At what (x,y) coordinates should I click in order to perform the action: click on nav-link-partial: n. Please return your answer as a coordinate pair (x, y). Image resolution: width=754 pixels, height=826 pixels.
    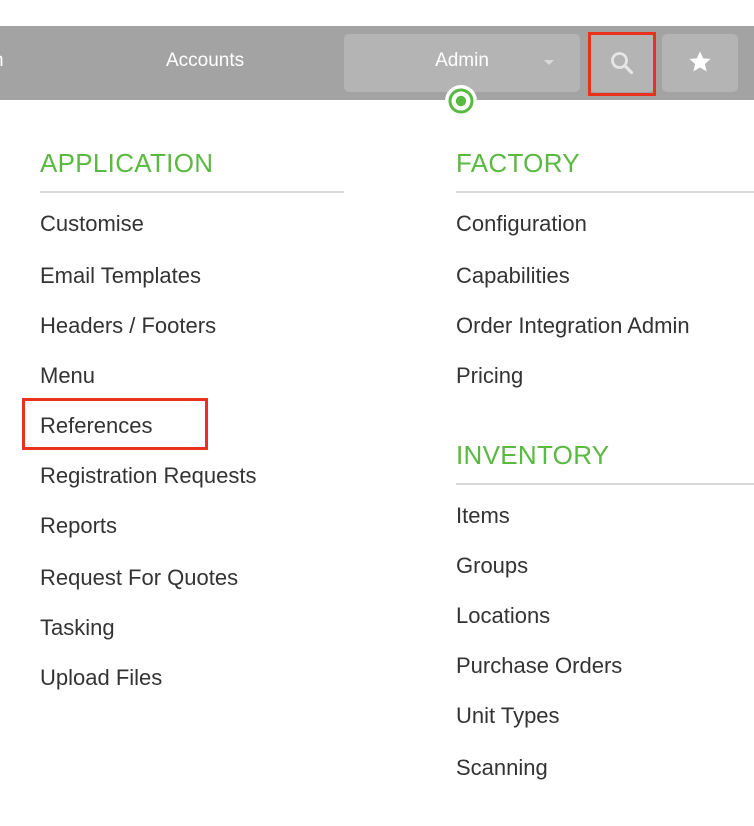
    Looking at the image, I should click on (2, 63).